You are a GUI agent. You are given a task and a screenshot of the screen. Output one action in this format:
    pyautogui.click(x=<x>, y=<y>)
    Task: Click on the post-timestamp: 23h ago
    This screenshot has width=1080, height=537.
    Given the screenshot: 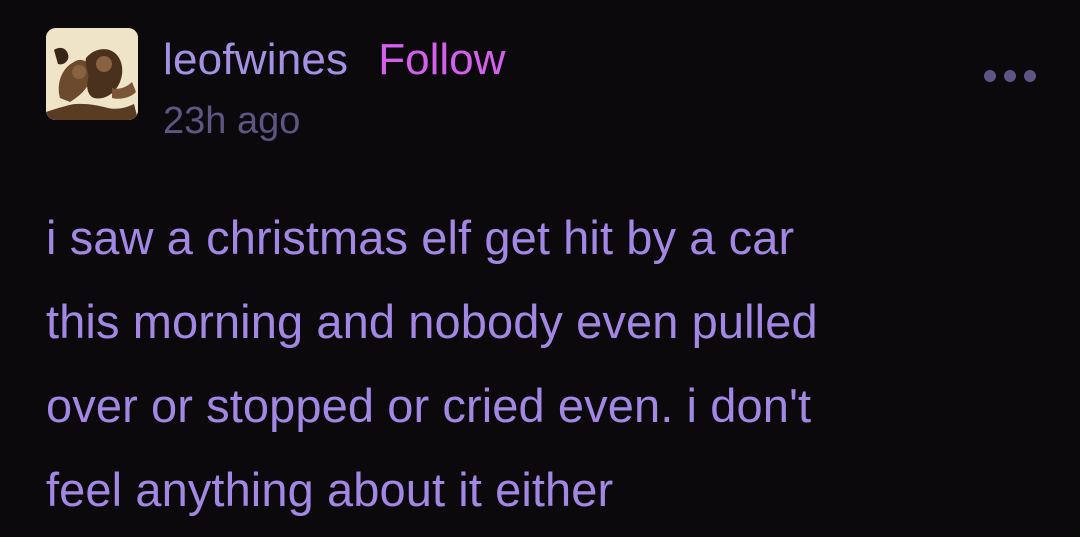 What is the action you would take?
    pyautogui.click(x=232, y=121)
    